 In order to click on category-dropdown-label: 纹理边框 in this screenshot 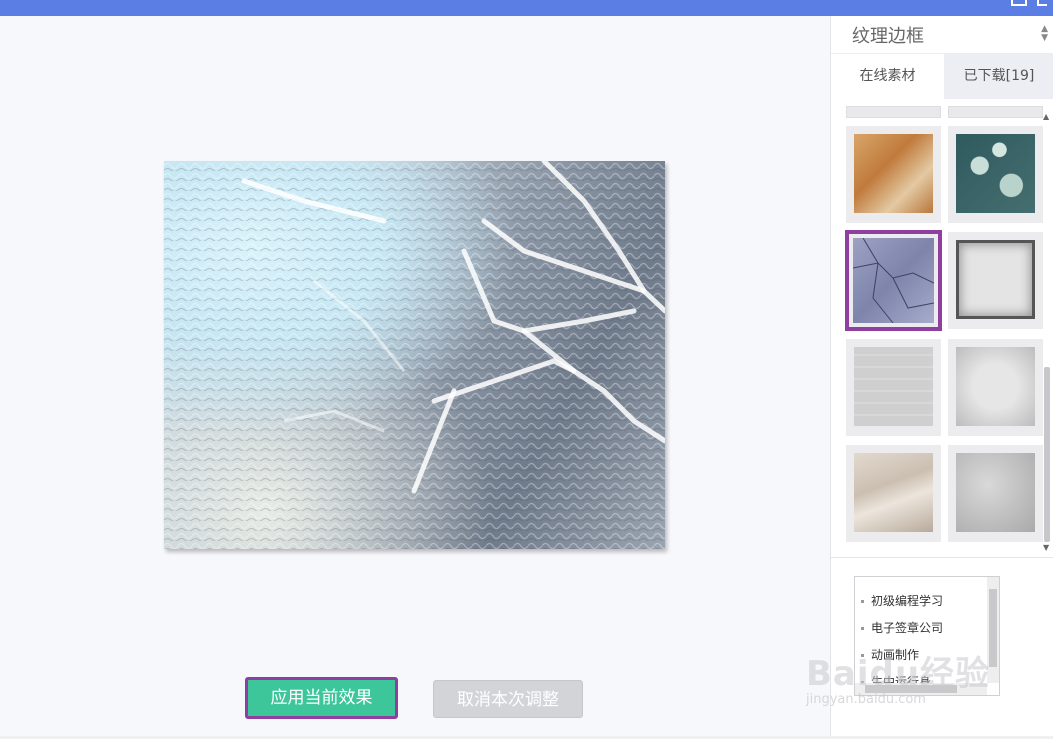, I will do `click(888, 36)`.